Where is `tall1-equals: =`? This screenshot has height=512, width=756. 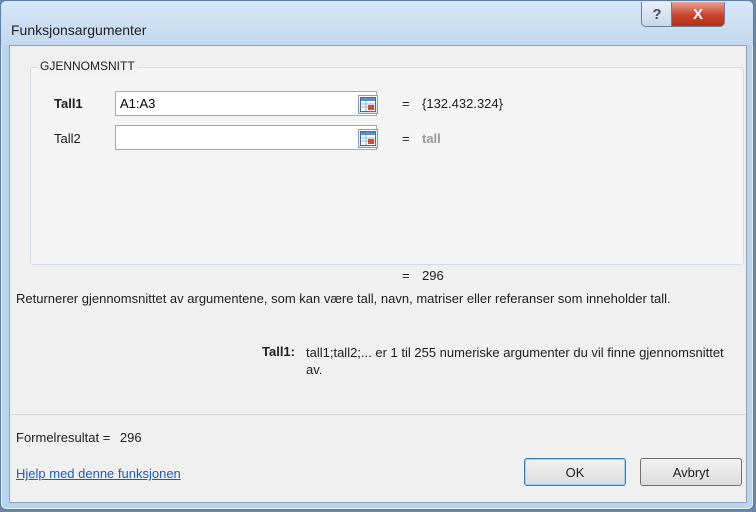 tall1-equals: = is located at coordinates (406, 103).